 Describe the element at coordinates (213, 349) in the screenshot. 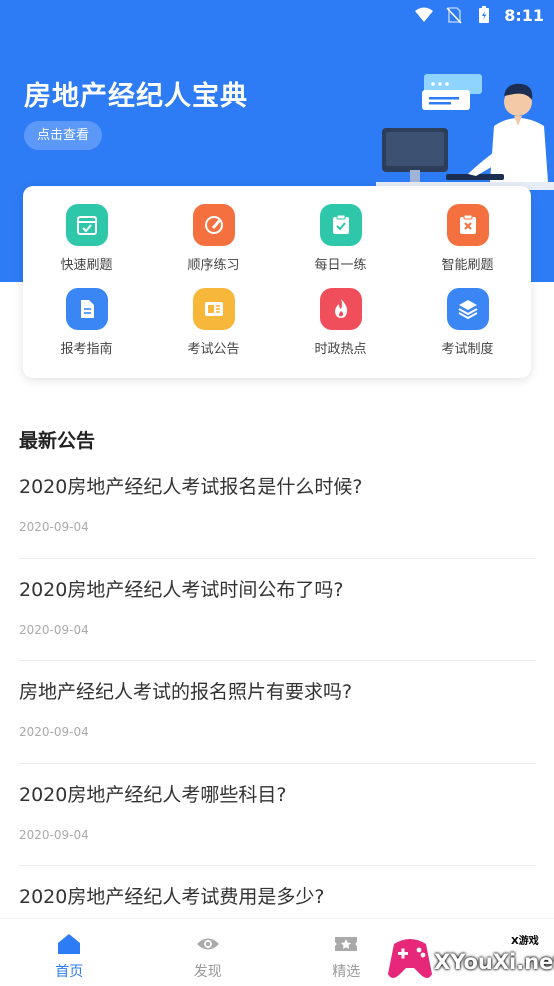

I see `feature-label: 考试公告` at that location.